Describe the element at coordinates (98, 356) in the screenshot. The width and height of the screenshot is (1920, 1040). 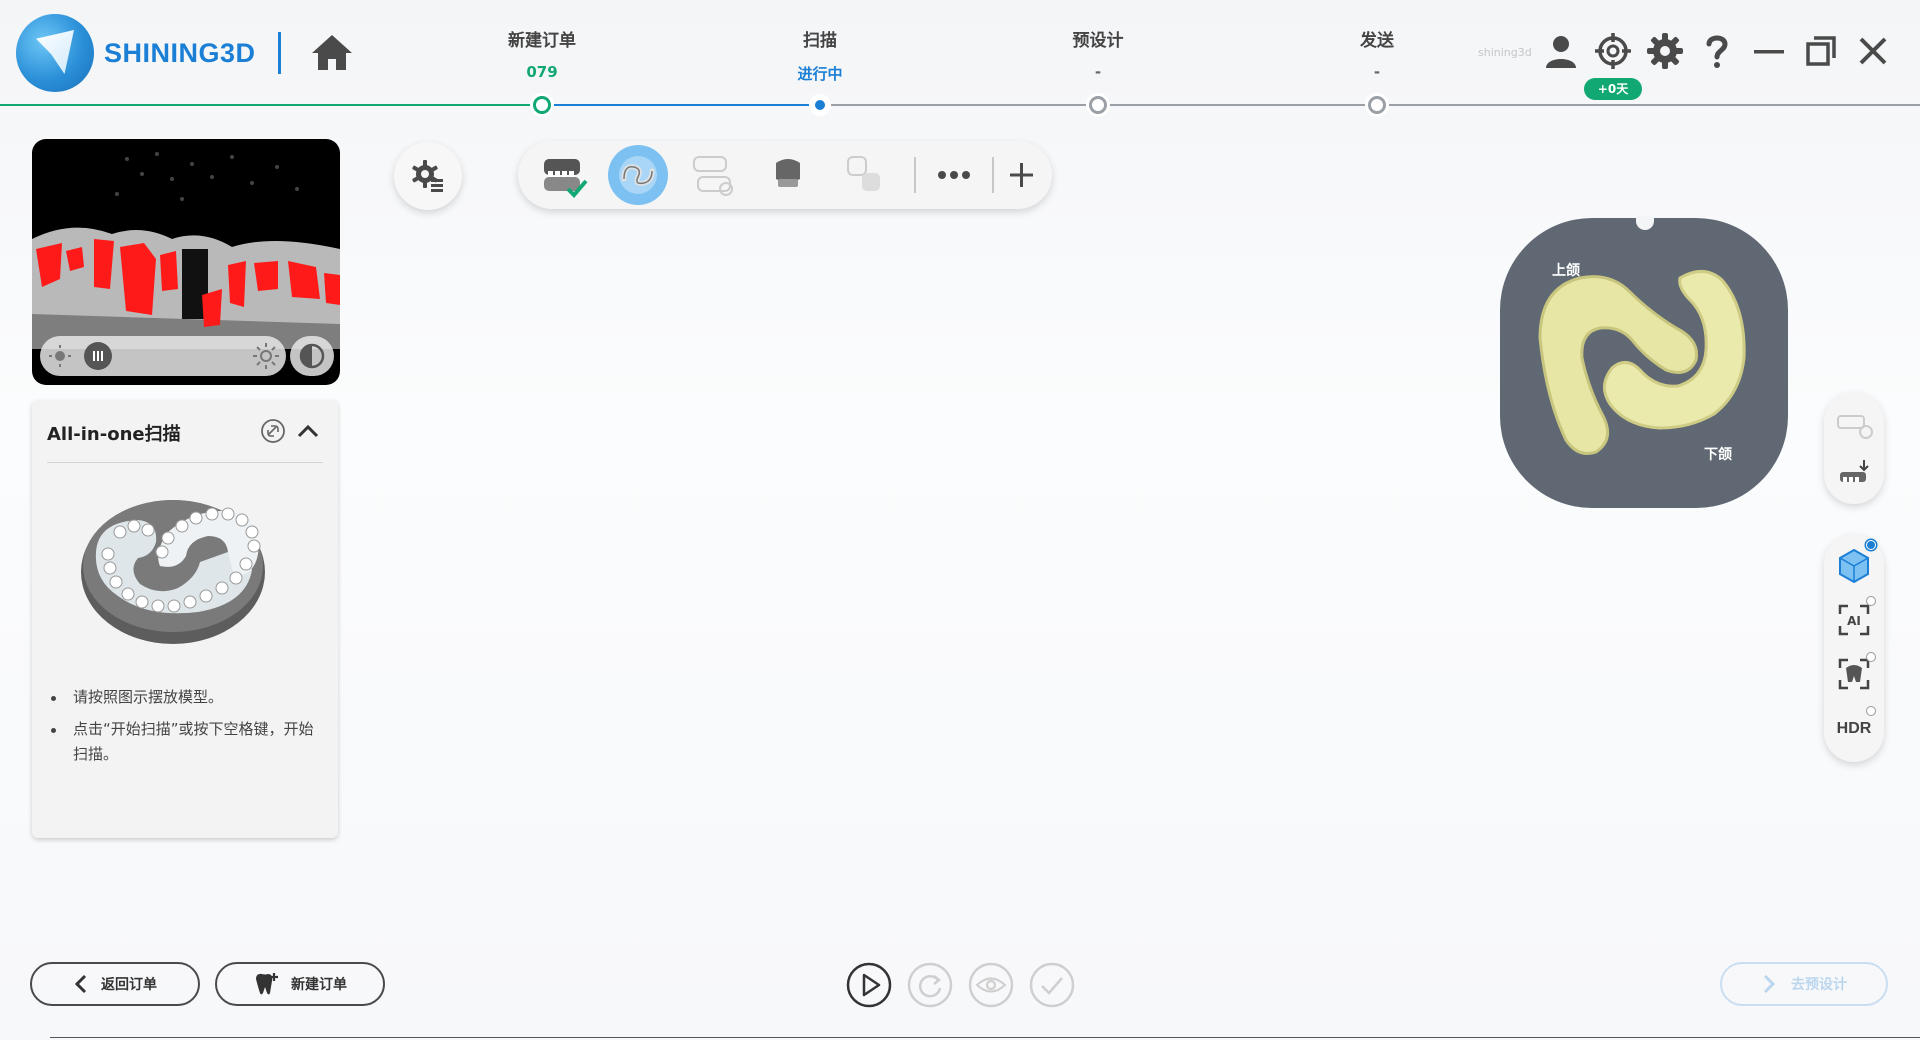
I see `slider-handle` at that location.